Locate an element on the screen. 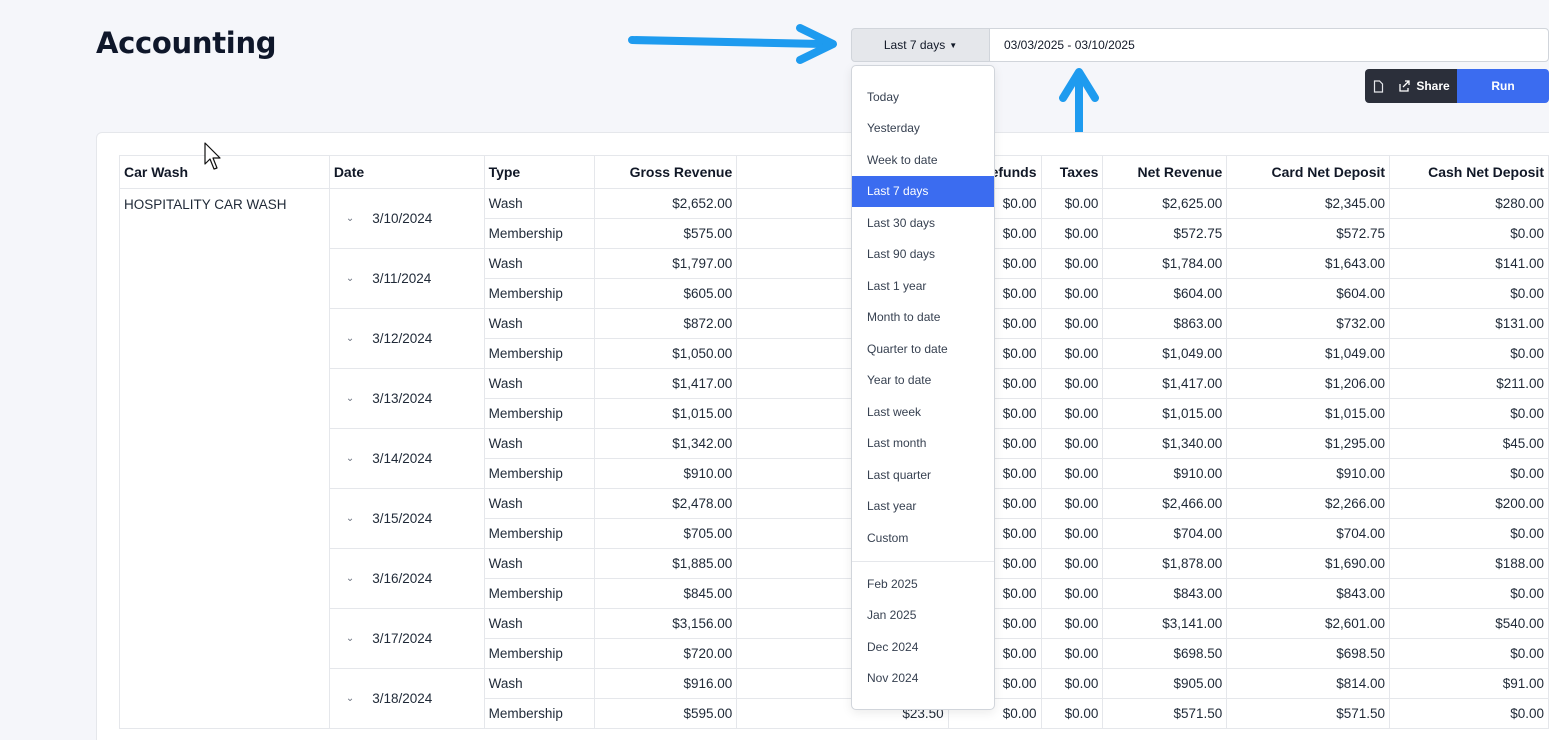 This screenshot has width=1549, height=740. cash-cell: $200.00 is located at coordinates (1469, 503).